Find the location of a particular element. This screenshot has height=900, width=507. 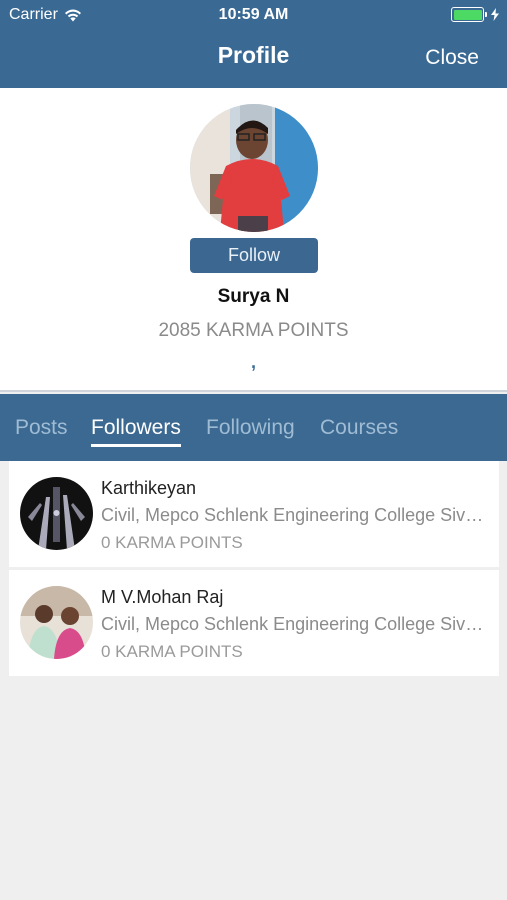

tab-courses: Courses is located at coordinates (359, 428).